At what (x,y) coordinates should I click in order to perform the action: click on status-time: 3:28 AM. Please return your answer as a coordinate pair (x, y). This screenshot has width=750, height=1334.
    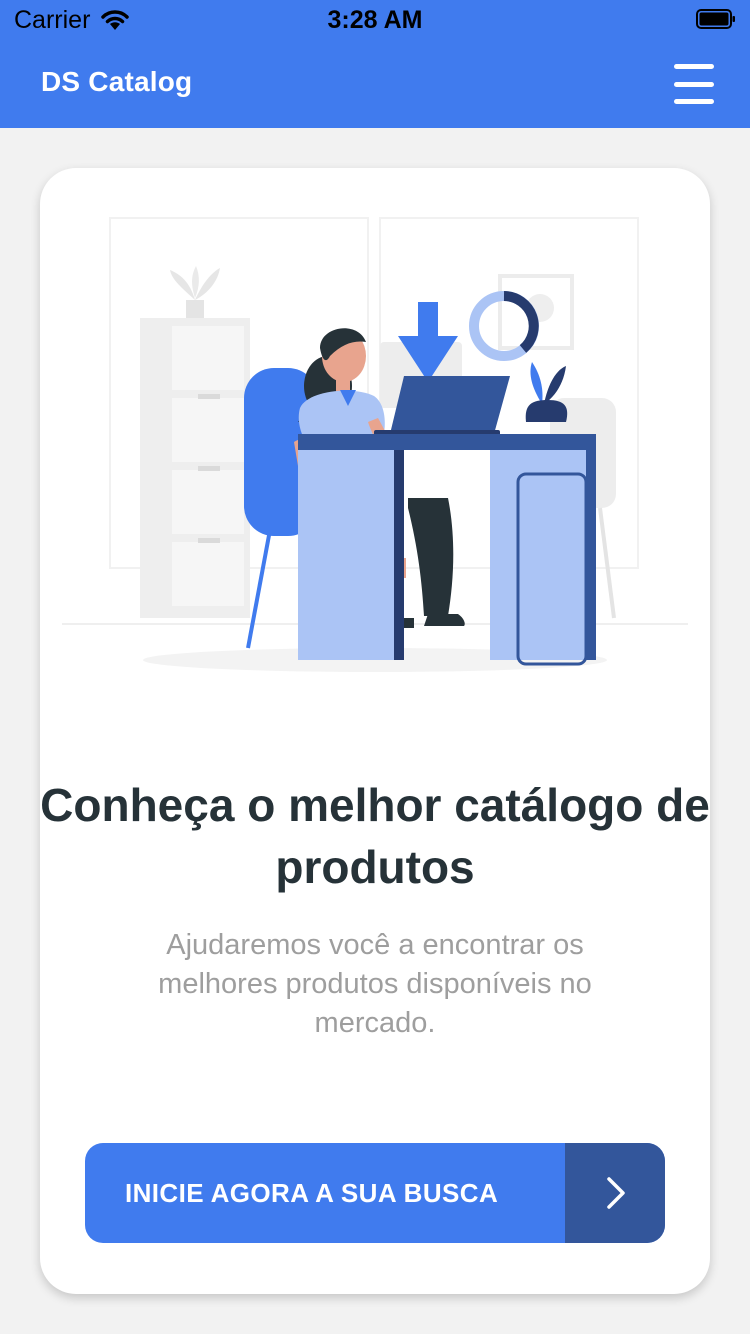
    Looking at the image, I should click on (375, 20).